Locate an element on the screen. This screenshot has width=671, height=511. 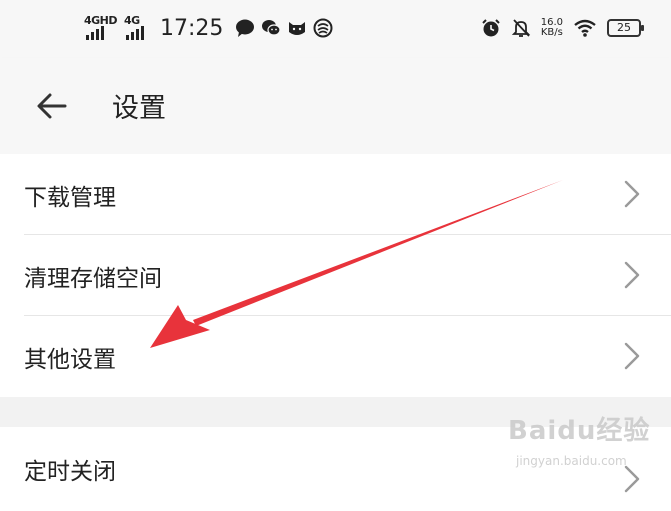
settings-item-label: 其他设置 is located at coordinates (70, 359).